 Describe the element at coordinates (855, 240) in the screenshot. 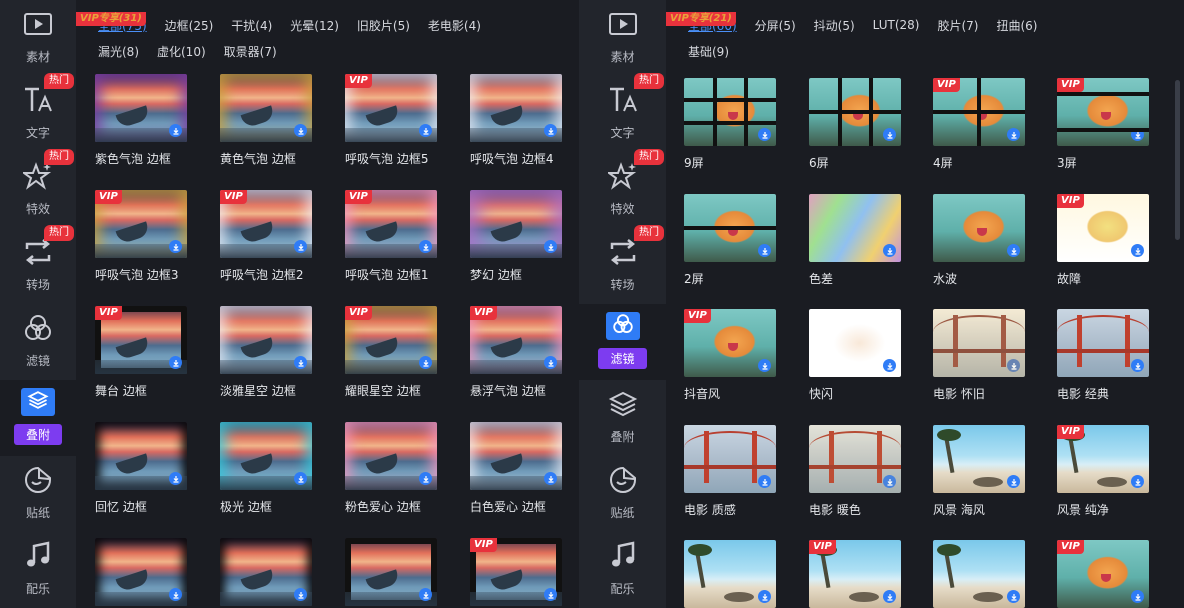

I see `asset-card: 色差` at that location.